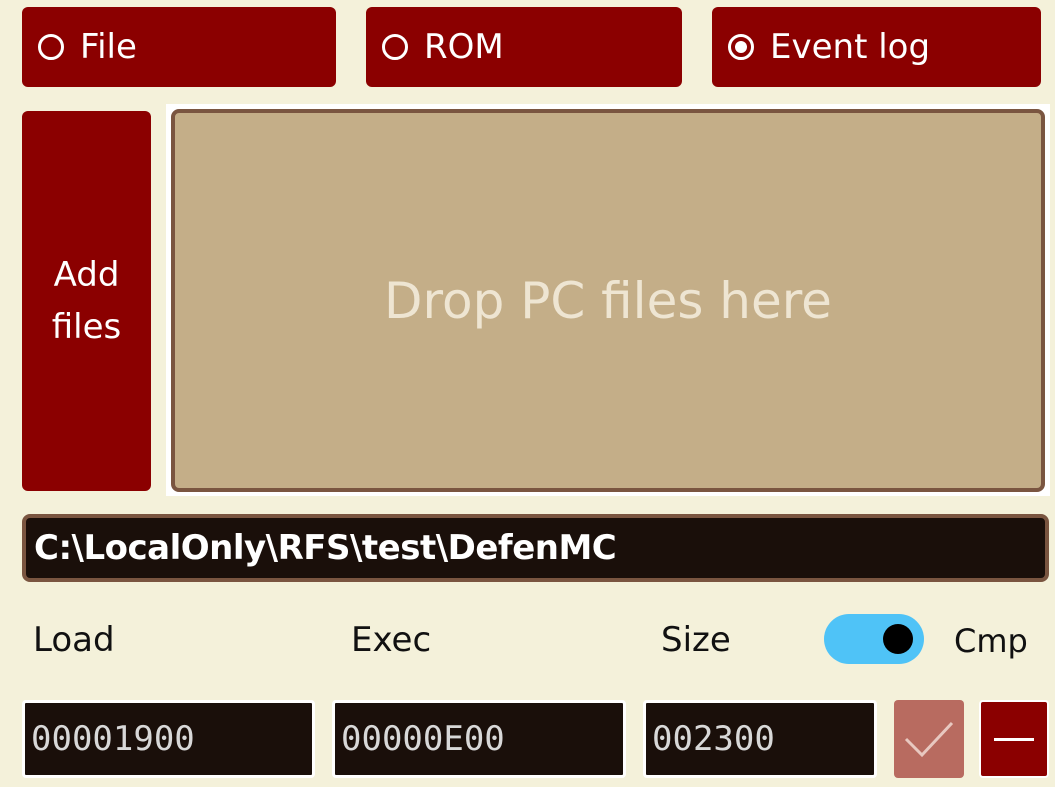 The height and width of the screenshot is (787, 1055). Describe the element at coordinates (524, 47) in the screenshot. I see `mode-rom-radio: ROM` at that location.